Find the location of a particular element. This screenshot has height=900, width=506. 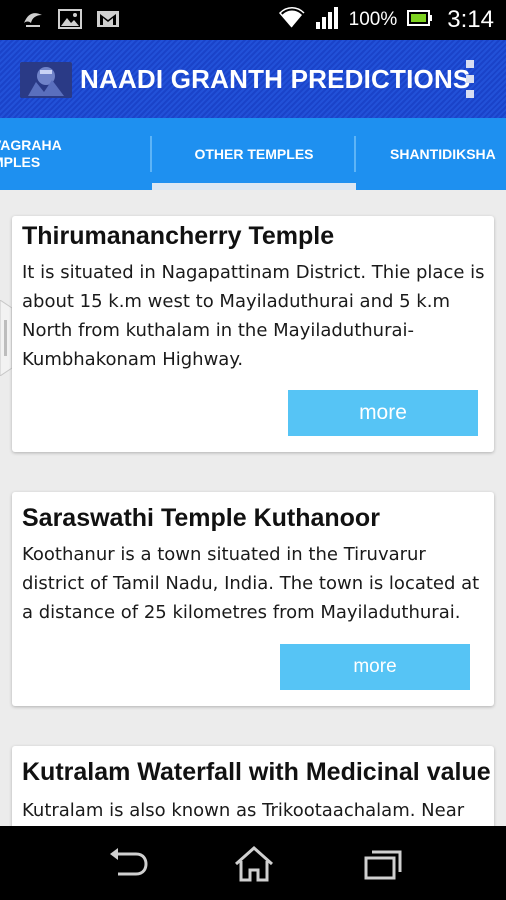

gmail-icon is located at coordinates (108, 21).